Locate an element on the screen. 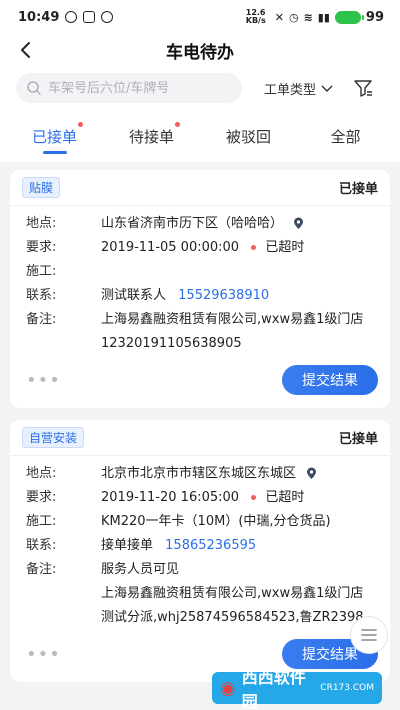 The width and height of the screenshot is (400, 710). contact-name: 接单接单 is located at coordinates (127, 545).